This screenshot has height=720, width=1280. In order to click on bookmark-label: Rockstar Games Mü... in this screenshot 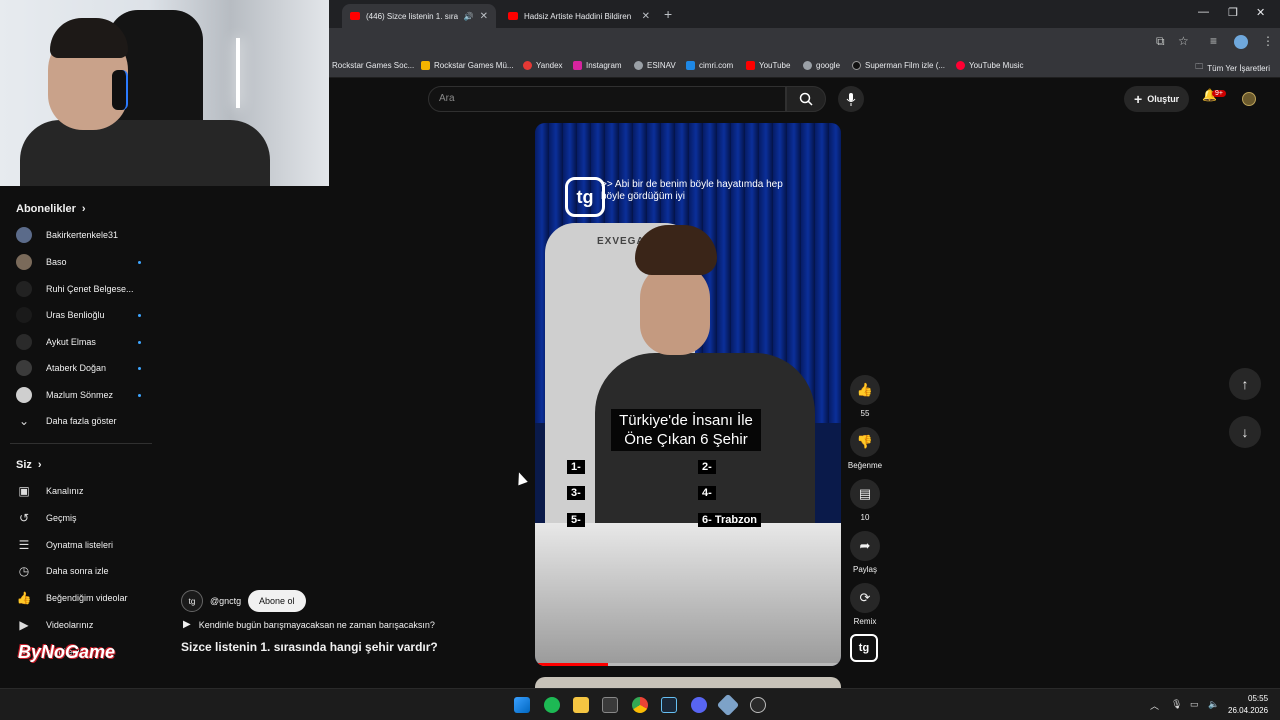, I will do `click(474, 65)`.